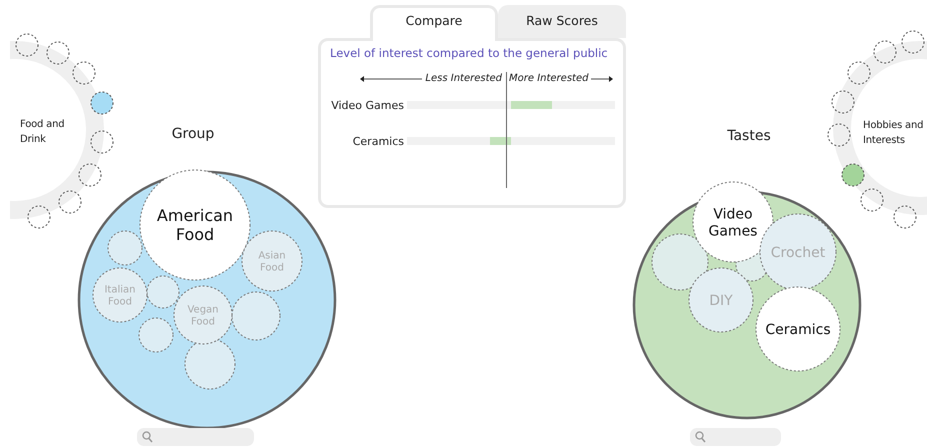  I want to click on tab: Compare, so click(434, 23).